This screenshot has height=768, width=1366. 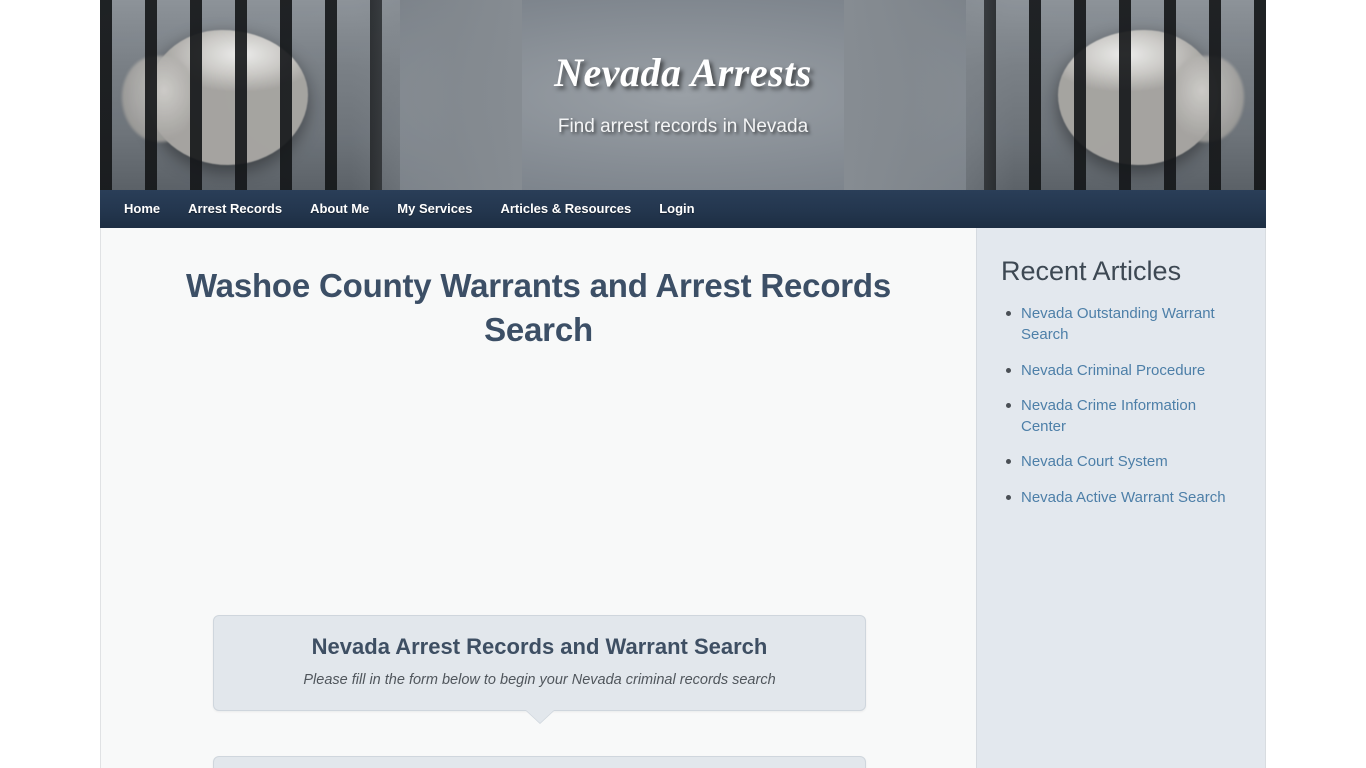 I want to click on list-item: Nevada Criminal Procedure, so click(x=1124, y=370).